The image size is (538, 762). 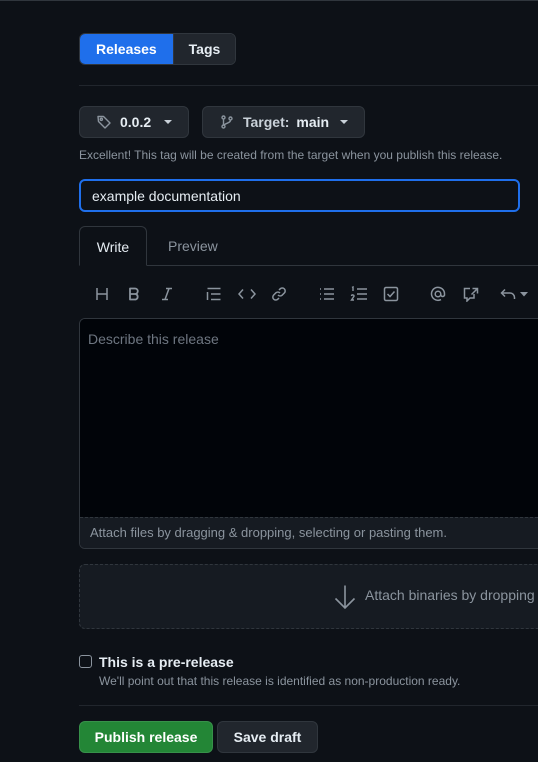 I want to click on task-list-icon, so click(x=391, y=294).